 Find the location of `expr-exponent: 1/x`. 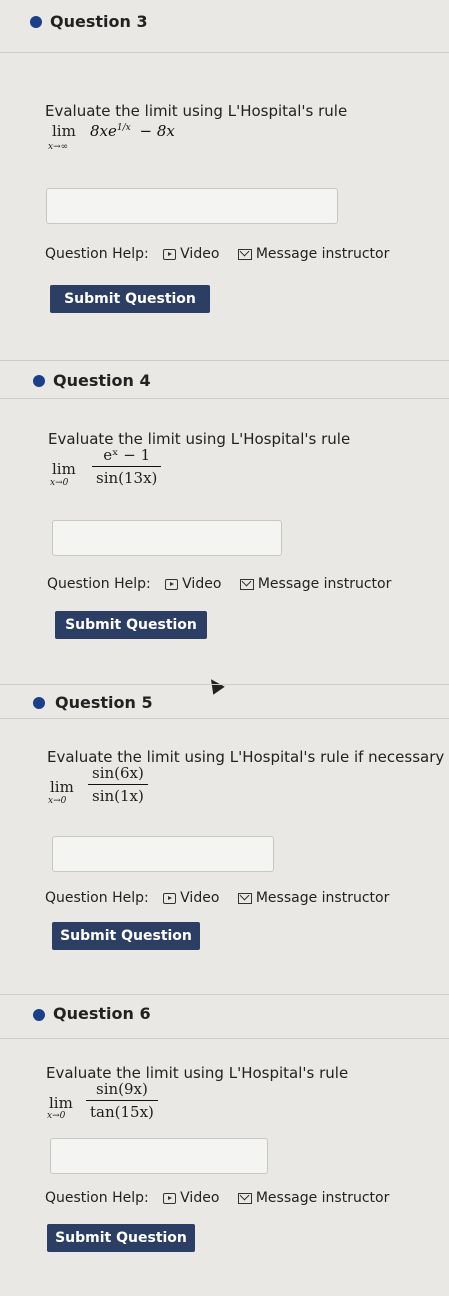

expr-exponent: 1/x is located at coordinates (123, 128).